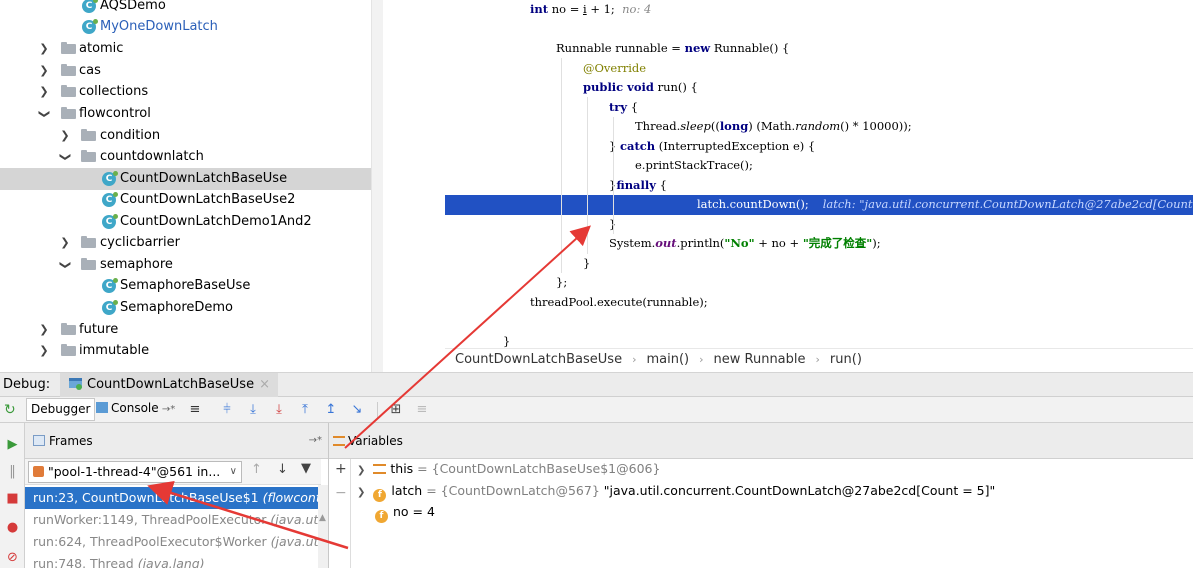  I want to click on toolbar-divider, so click(377, 410).